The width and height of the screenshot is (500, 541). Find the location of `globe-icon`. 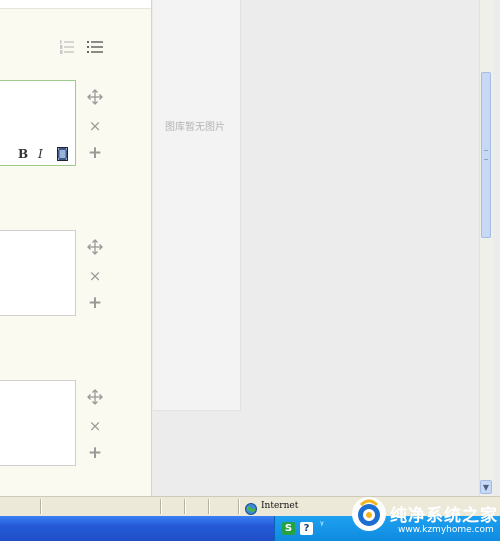

globe-icon is located at coordinates (251, 507).